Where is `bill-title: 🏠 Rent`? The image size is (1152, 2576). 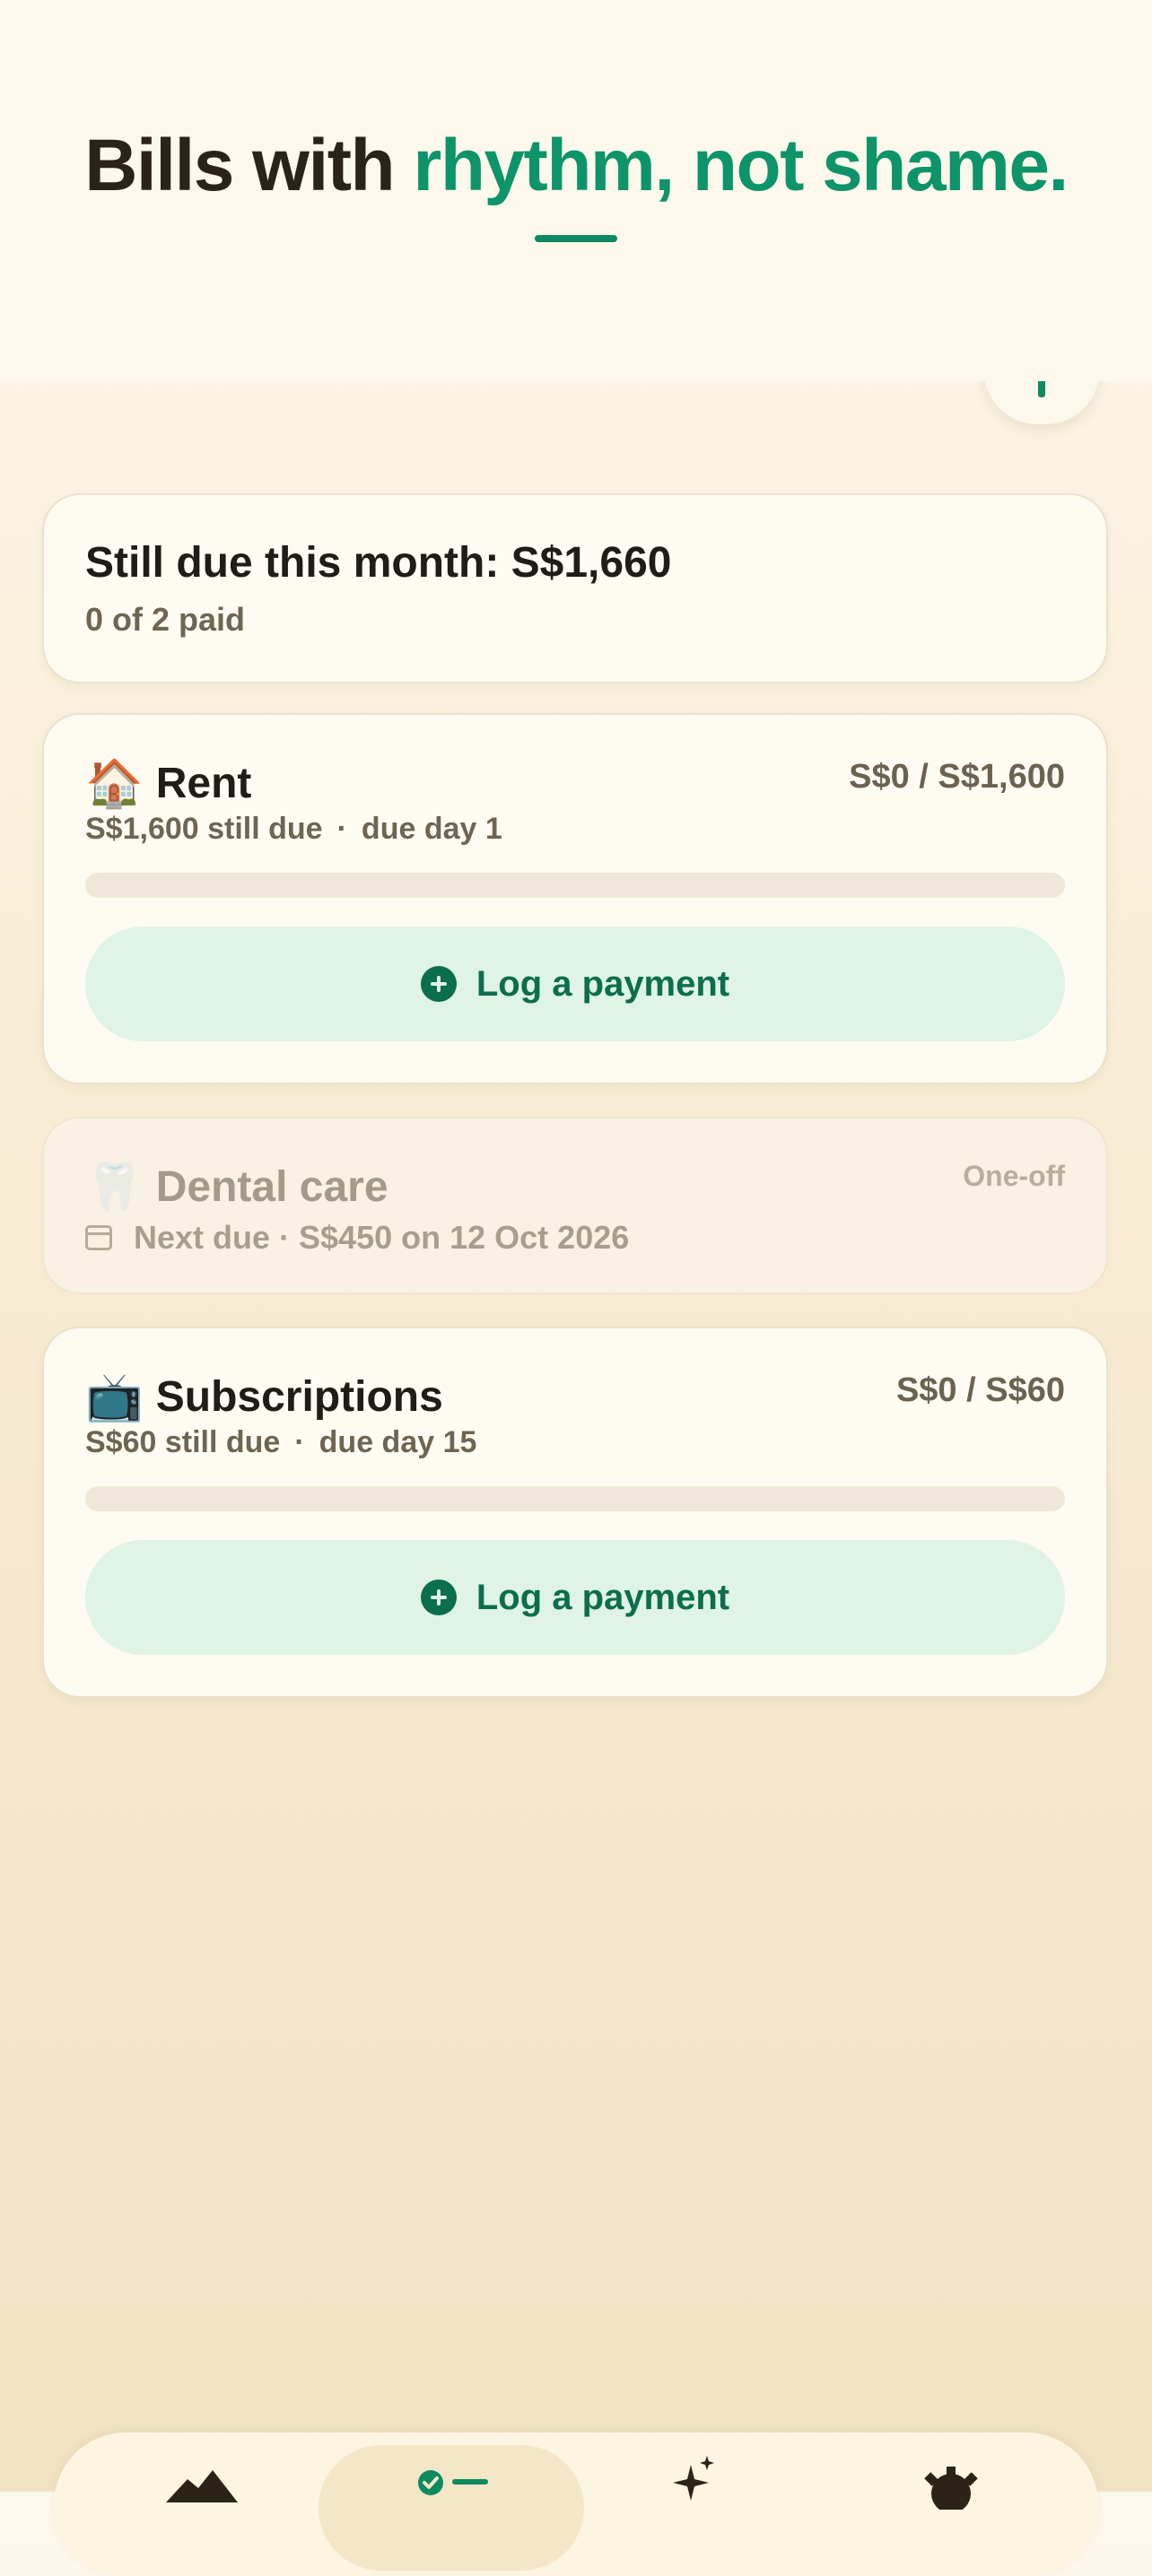 bill-title: 🏠 Rent is located at coordinates (168, 783).